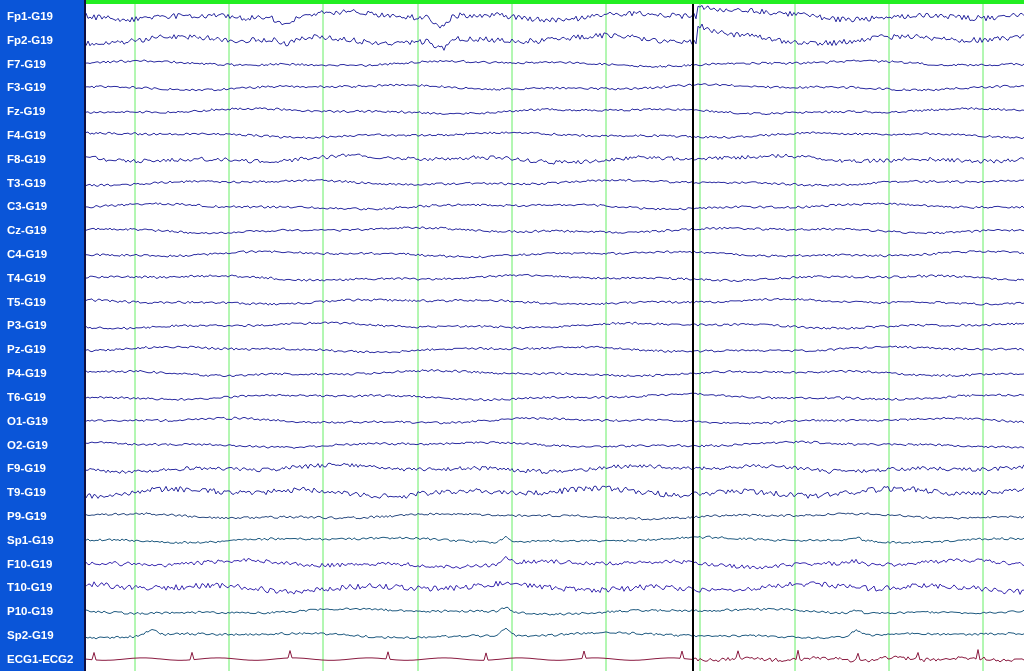 This screenshot has width=1024, height=671. What do you see at coordinates (26, 397) in the screenshot?
I see `channel-label: T6-G19` at bounding box center [26, 397].